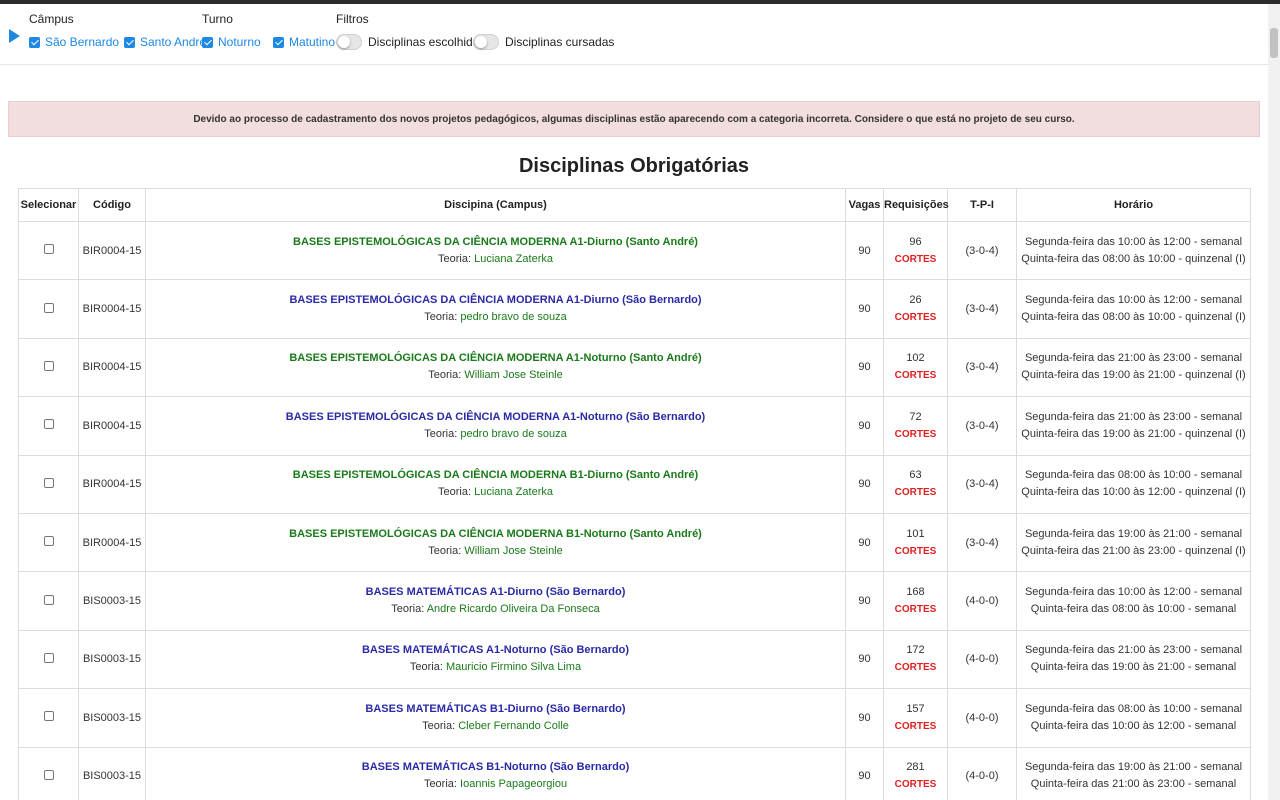 The width and height of the screenshot is (1280, 800). Describe the element at coordinates (74, 42) in the screenshot. I see `campus-checkbox-sao-bernardo: São Bernardo` at that location.